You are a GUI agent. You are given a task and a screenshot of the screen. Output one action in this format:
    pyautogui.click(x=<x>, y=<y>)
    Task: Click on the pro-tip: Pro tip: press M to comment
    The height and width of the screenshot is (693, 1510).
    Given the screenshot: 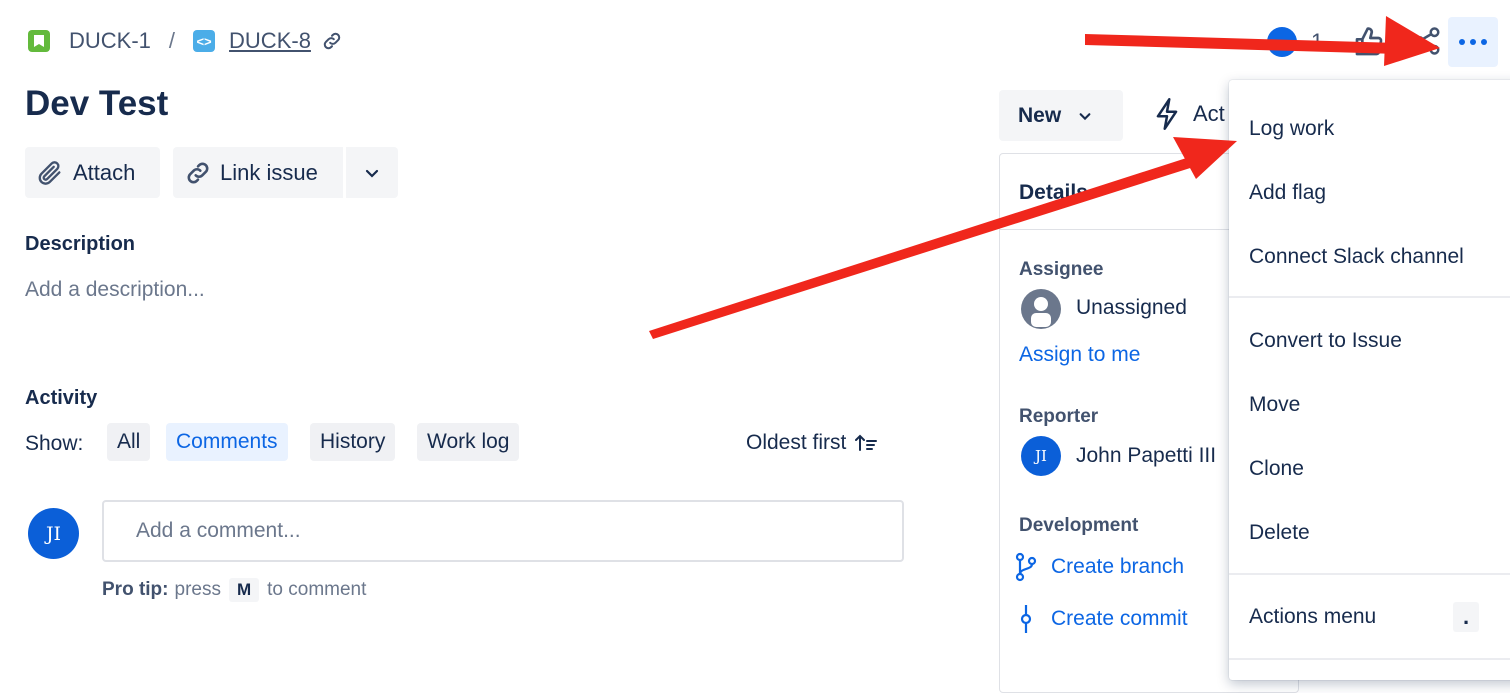 What is the action you would take?
    pyautogui.click(x=234, y=590)
    